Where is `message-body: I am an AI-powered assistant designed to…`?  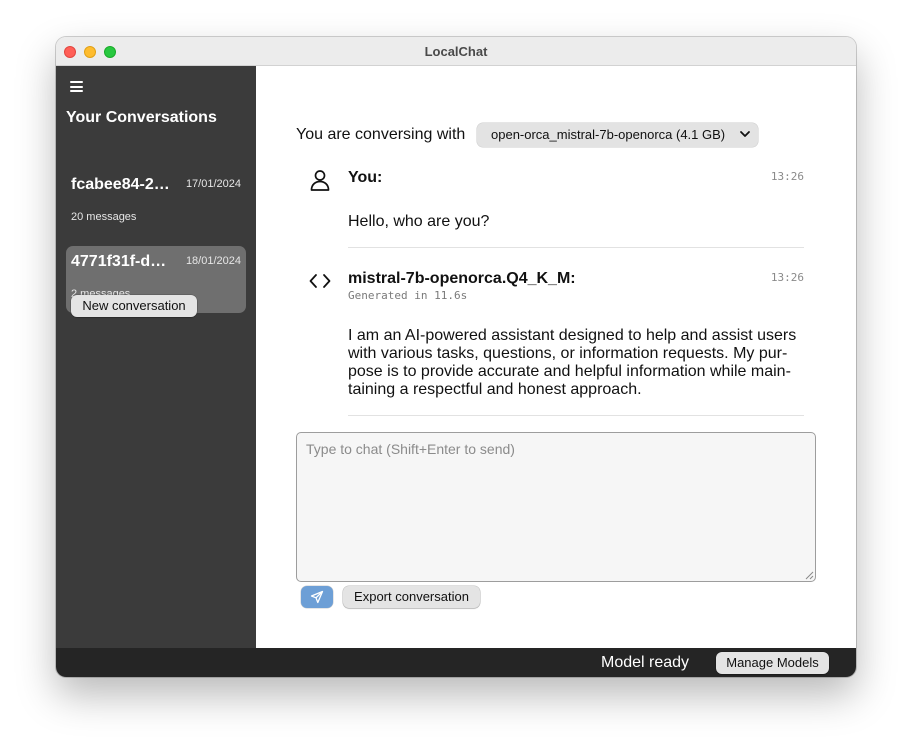 message-body: I am an AI-powered assistant designed to… is located at coordinates (576, 363).